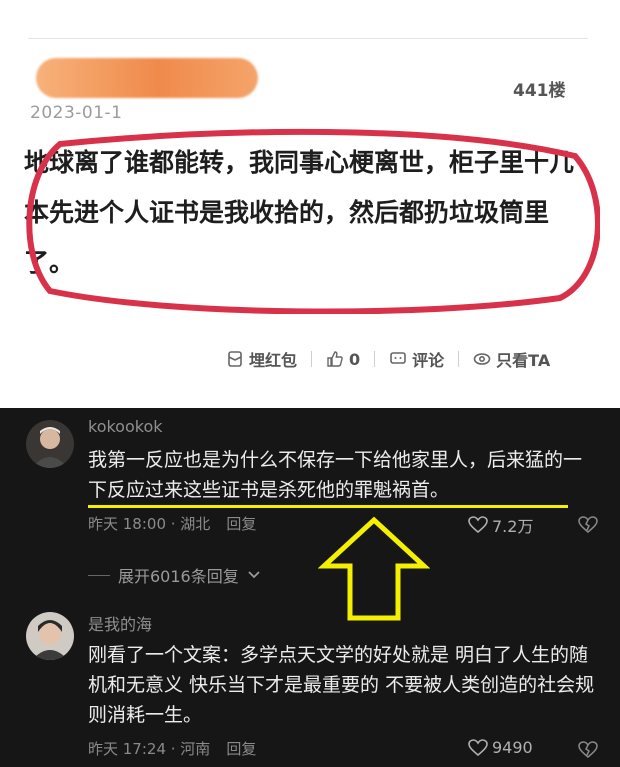 The width and height of the screenshot is (620, 767). I want to click on floor-number: 441楼, so click(539, 91).